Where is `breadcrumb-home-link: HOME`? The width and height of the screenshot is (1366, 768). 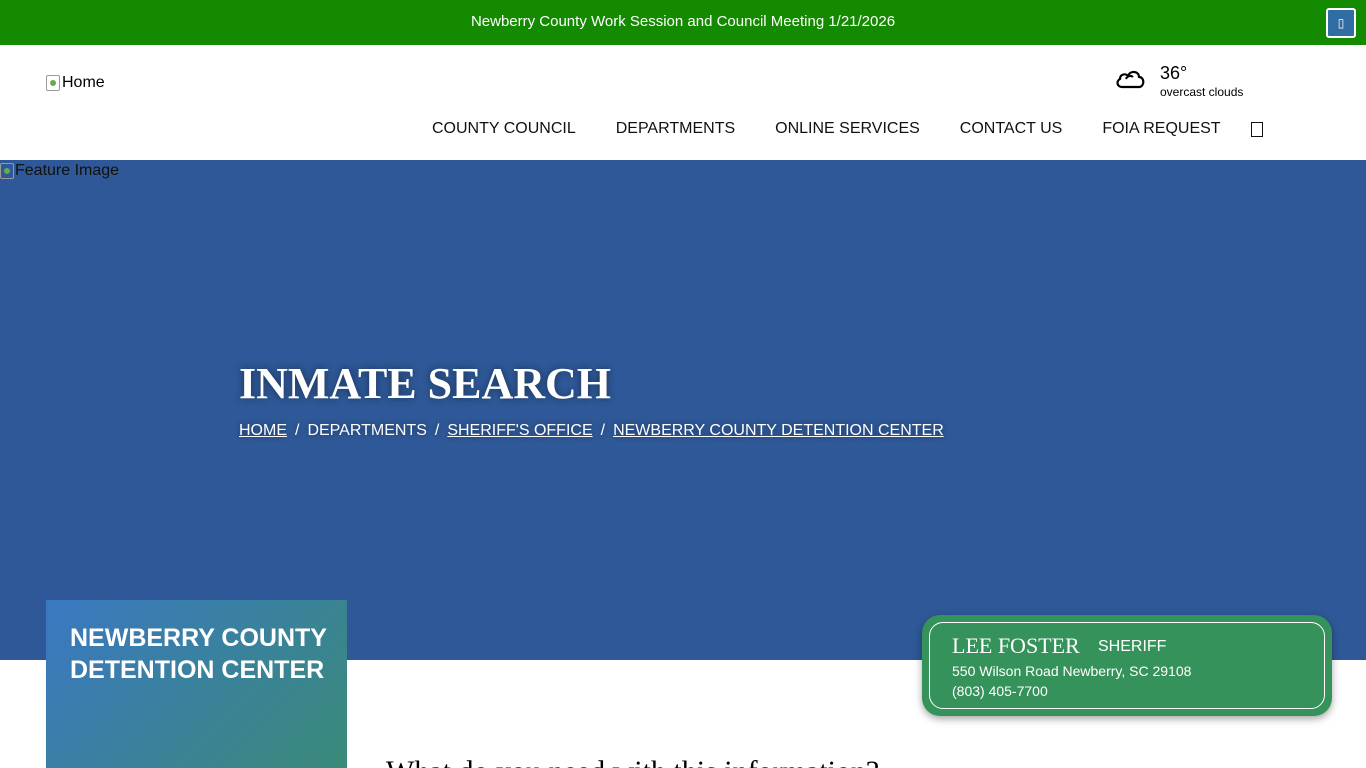
breadcrumb-home-link: HOME is located at coordinates (263, 431).